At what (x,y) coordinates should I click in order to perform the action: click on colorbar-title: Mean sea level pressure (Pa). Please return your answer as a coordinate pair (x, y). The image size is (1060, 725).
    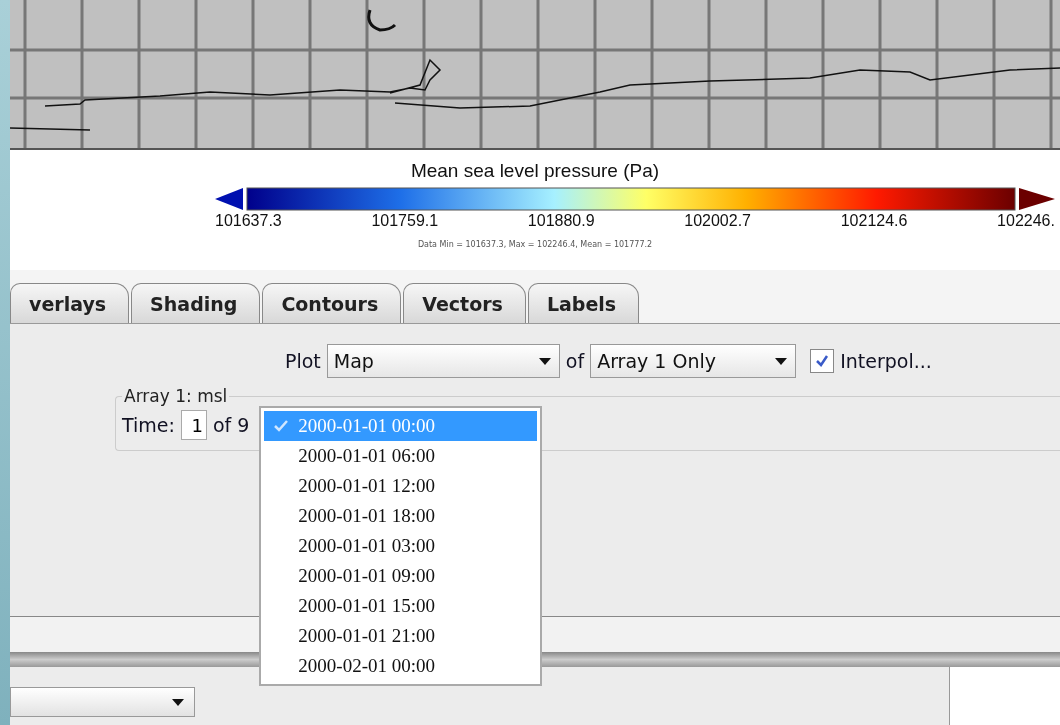
    Looking at the image, I should click on (535, 171).